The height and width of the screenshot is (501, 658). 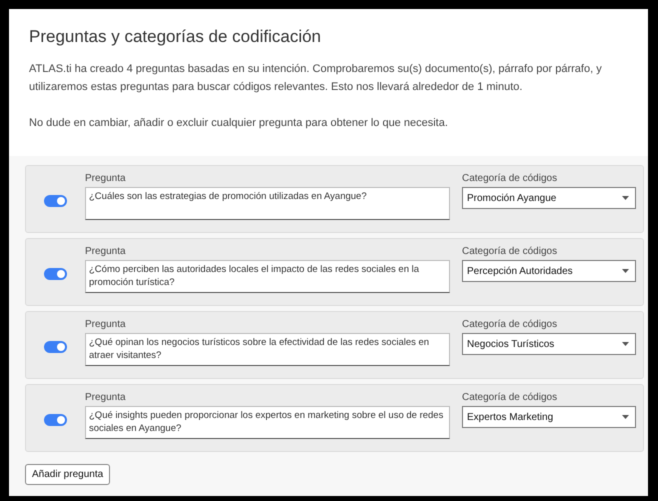 What do you see at coordinates (549, 417) in the screenshot?
I see `category-dropdown: Expertos Marketing` at bounding box center [549, 417].